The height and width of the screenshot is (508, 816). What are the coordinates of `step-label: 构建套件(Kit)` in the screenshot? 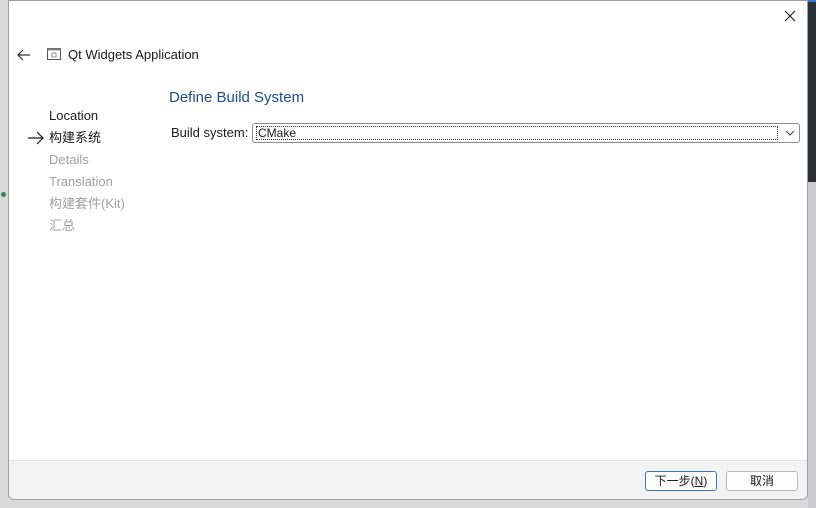 It's located at (87, 203).